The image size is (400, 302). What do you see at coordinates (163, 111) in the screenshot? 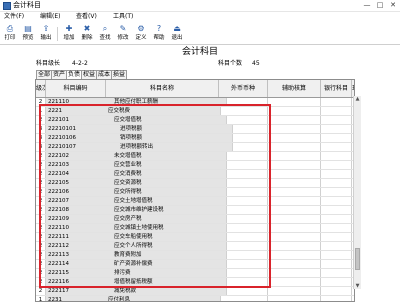
I see `cell-name: 应交税费` at bounding box center [163, 111].